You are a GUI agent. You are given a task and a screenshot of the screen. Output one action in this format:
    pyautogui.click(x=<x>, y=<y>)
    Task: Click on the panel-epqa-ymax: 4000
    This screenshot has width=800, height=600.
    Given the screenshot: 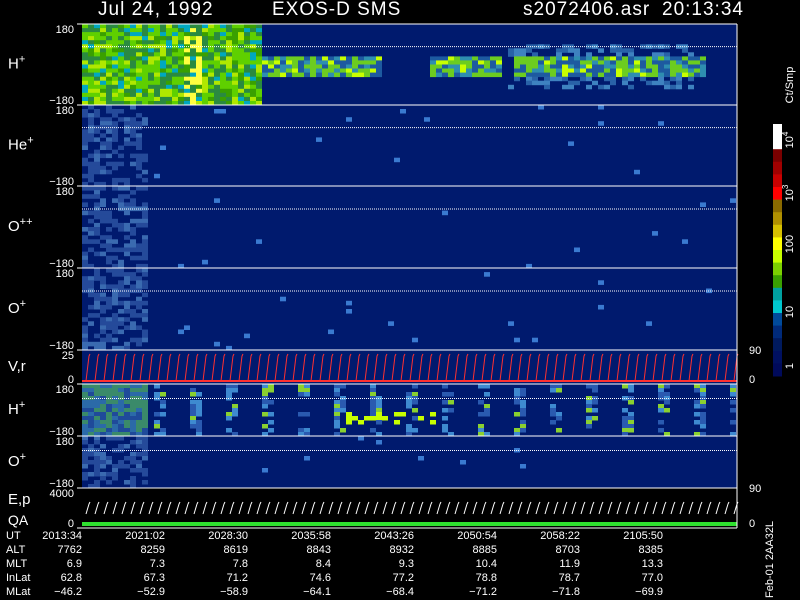 What is the action you would take?
    pyautogui.click(x=62, y=494)
    